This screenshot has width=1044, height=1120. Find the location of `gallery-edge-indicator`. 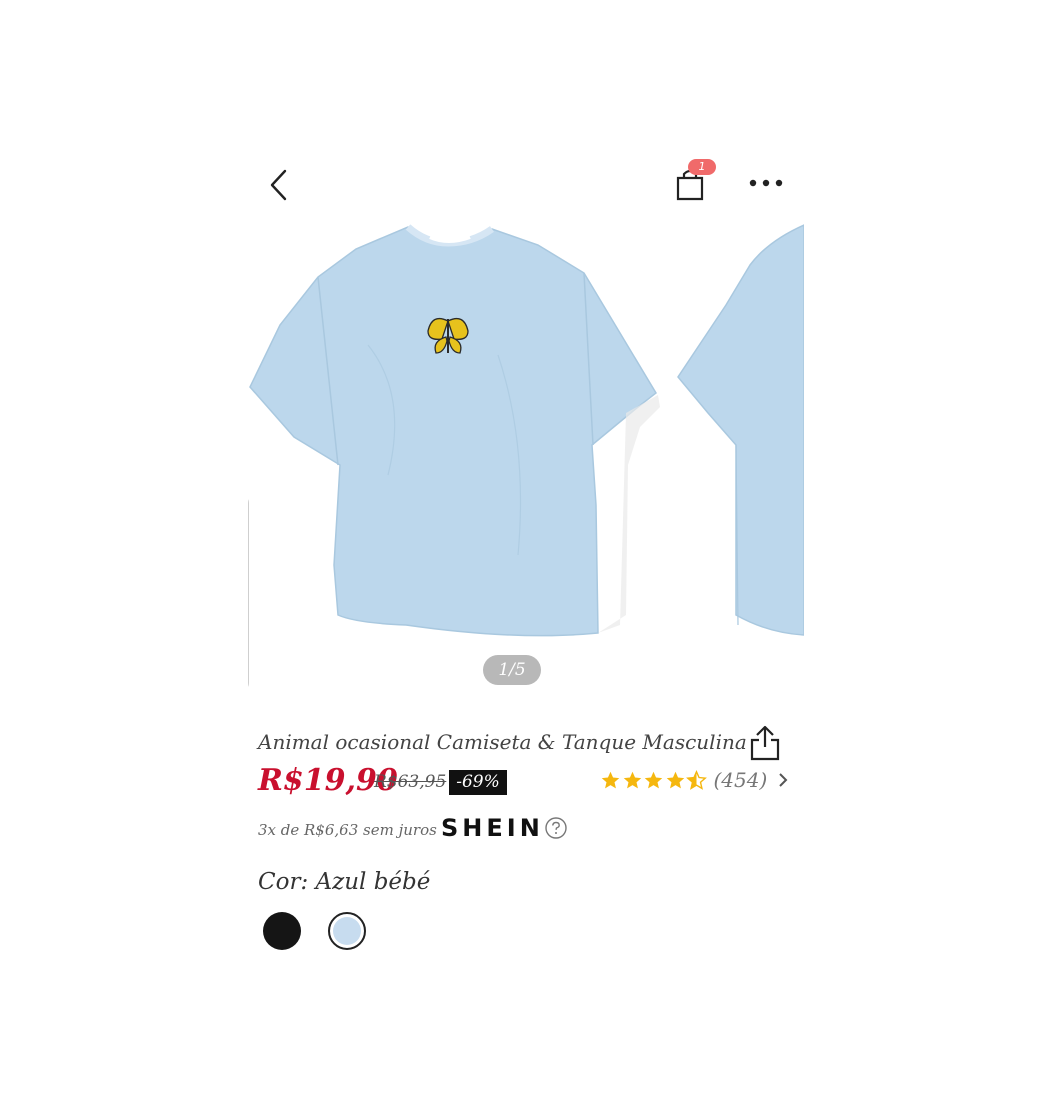

gallery-edge-indicator is located at coordinates (248, 593).